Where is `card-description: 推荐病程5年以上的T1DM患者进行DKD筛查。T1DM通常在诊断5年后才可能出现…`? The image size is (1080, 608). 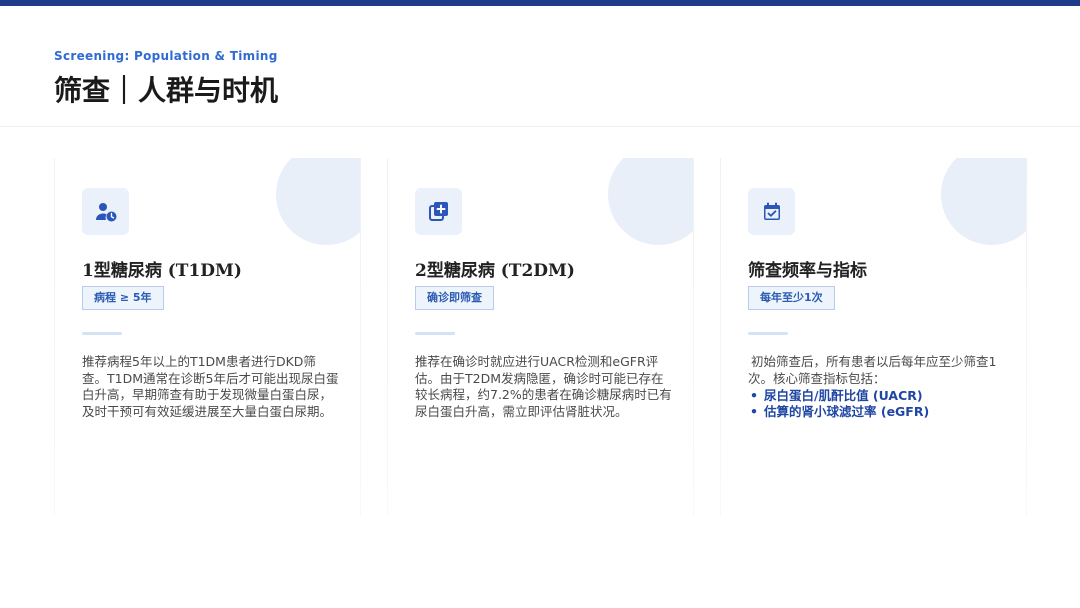 card-description: 推荐病程5年以上的T1DM患者进行DKD筛查。T1DM通常在诊断5年后才可能出现… is located at coordinates (210, 386).